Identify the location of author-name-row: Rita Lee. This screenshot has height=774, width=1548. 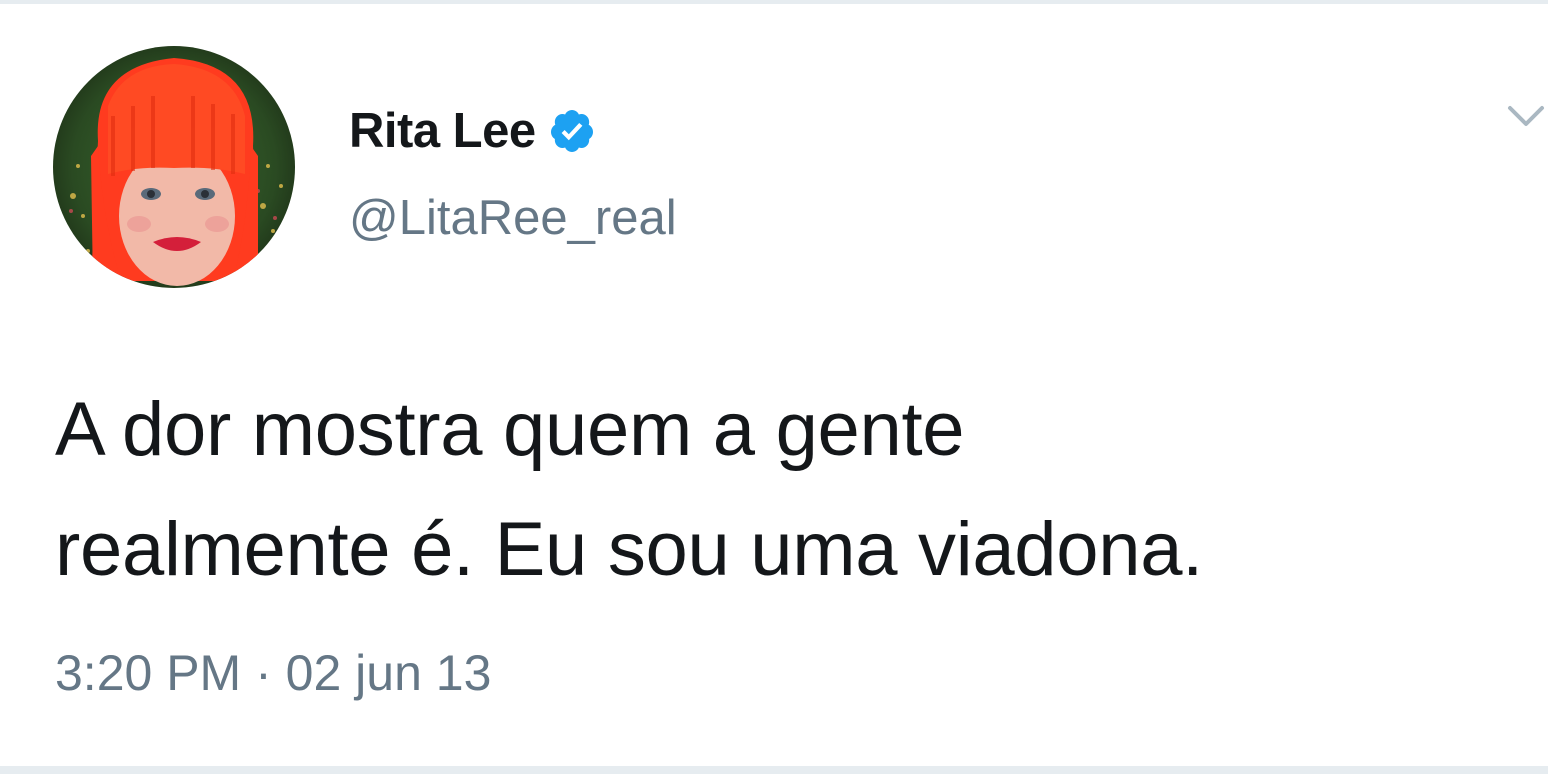
(472, 131).